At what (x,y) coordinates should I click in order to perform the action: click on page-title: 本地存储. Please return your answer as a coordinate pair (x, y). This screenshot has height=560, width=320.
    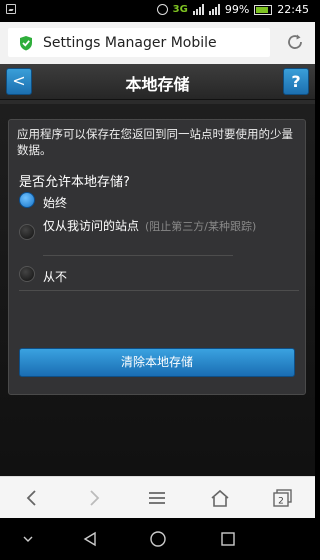
    Looking at the image, I should click on (157, 84).